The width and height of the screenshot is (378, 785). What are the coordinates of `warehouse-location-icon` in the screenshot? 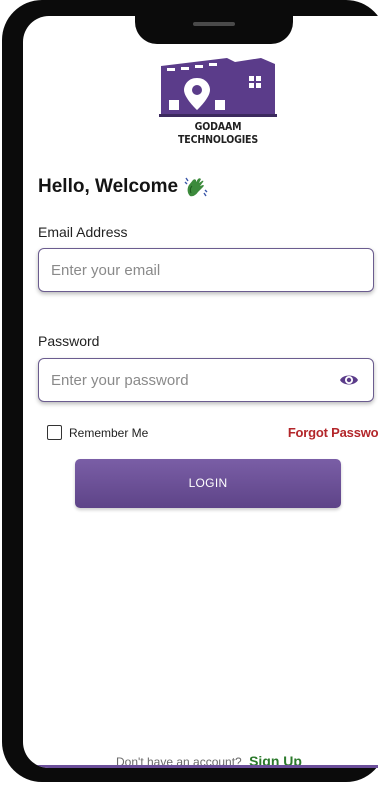 It's located at (218, 87).